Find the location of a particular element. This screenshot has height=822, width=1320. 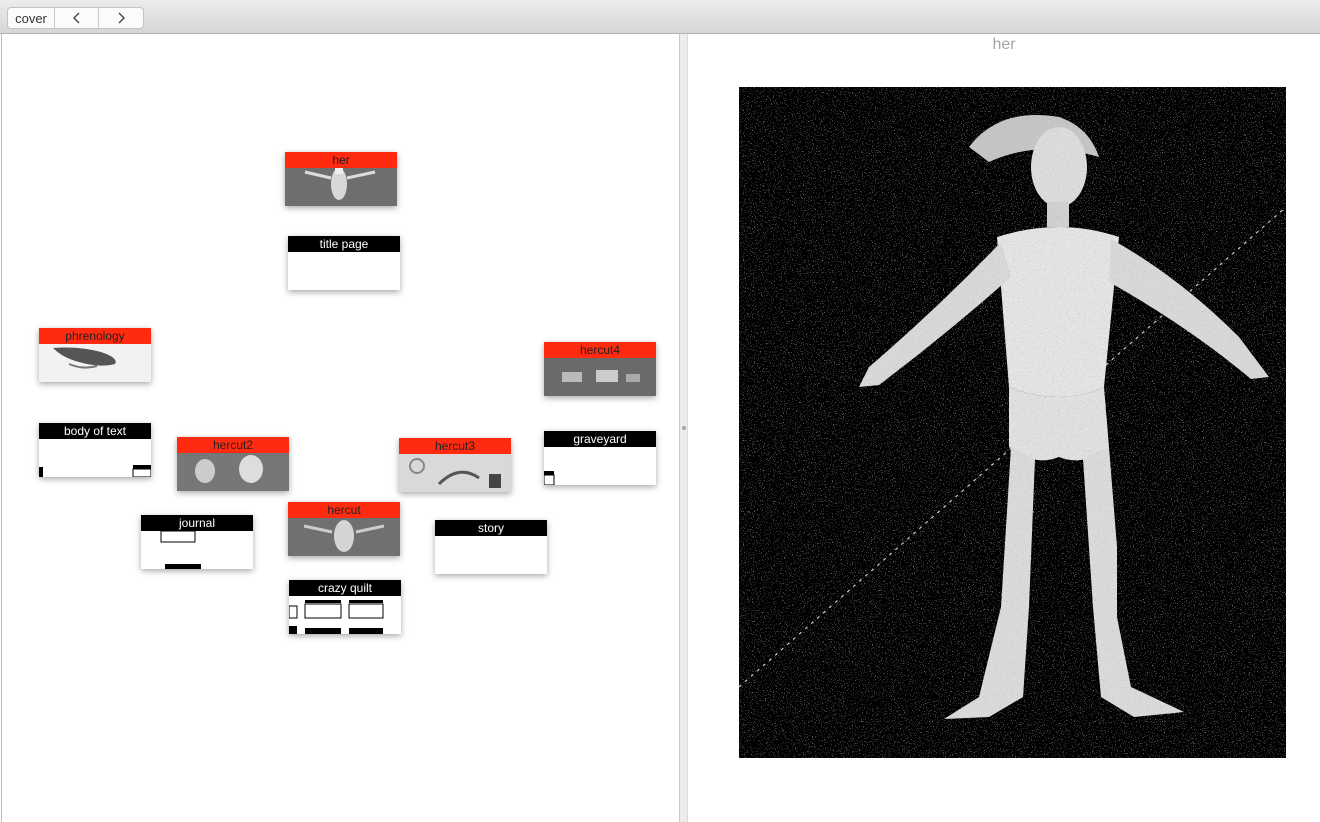

split-divider is located at coordinates (683, 428).